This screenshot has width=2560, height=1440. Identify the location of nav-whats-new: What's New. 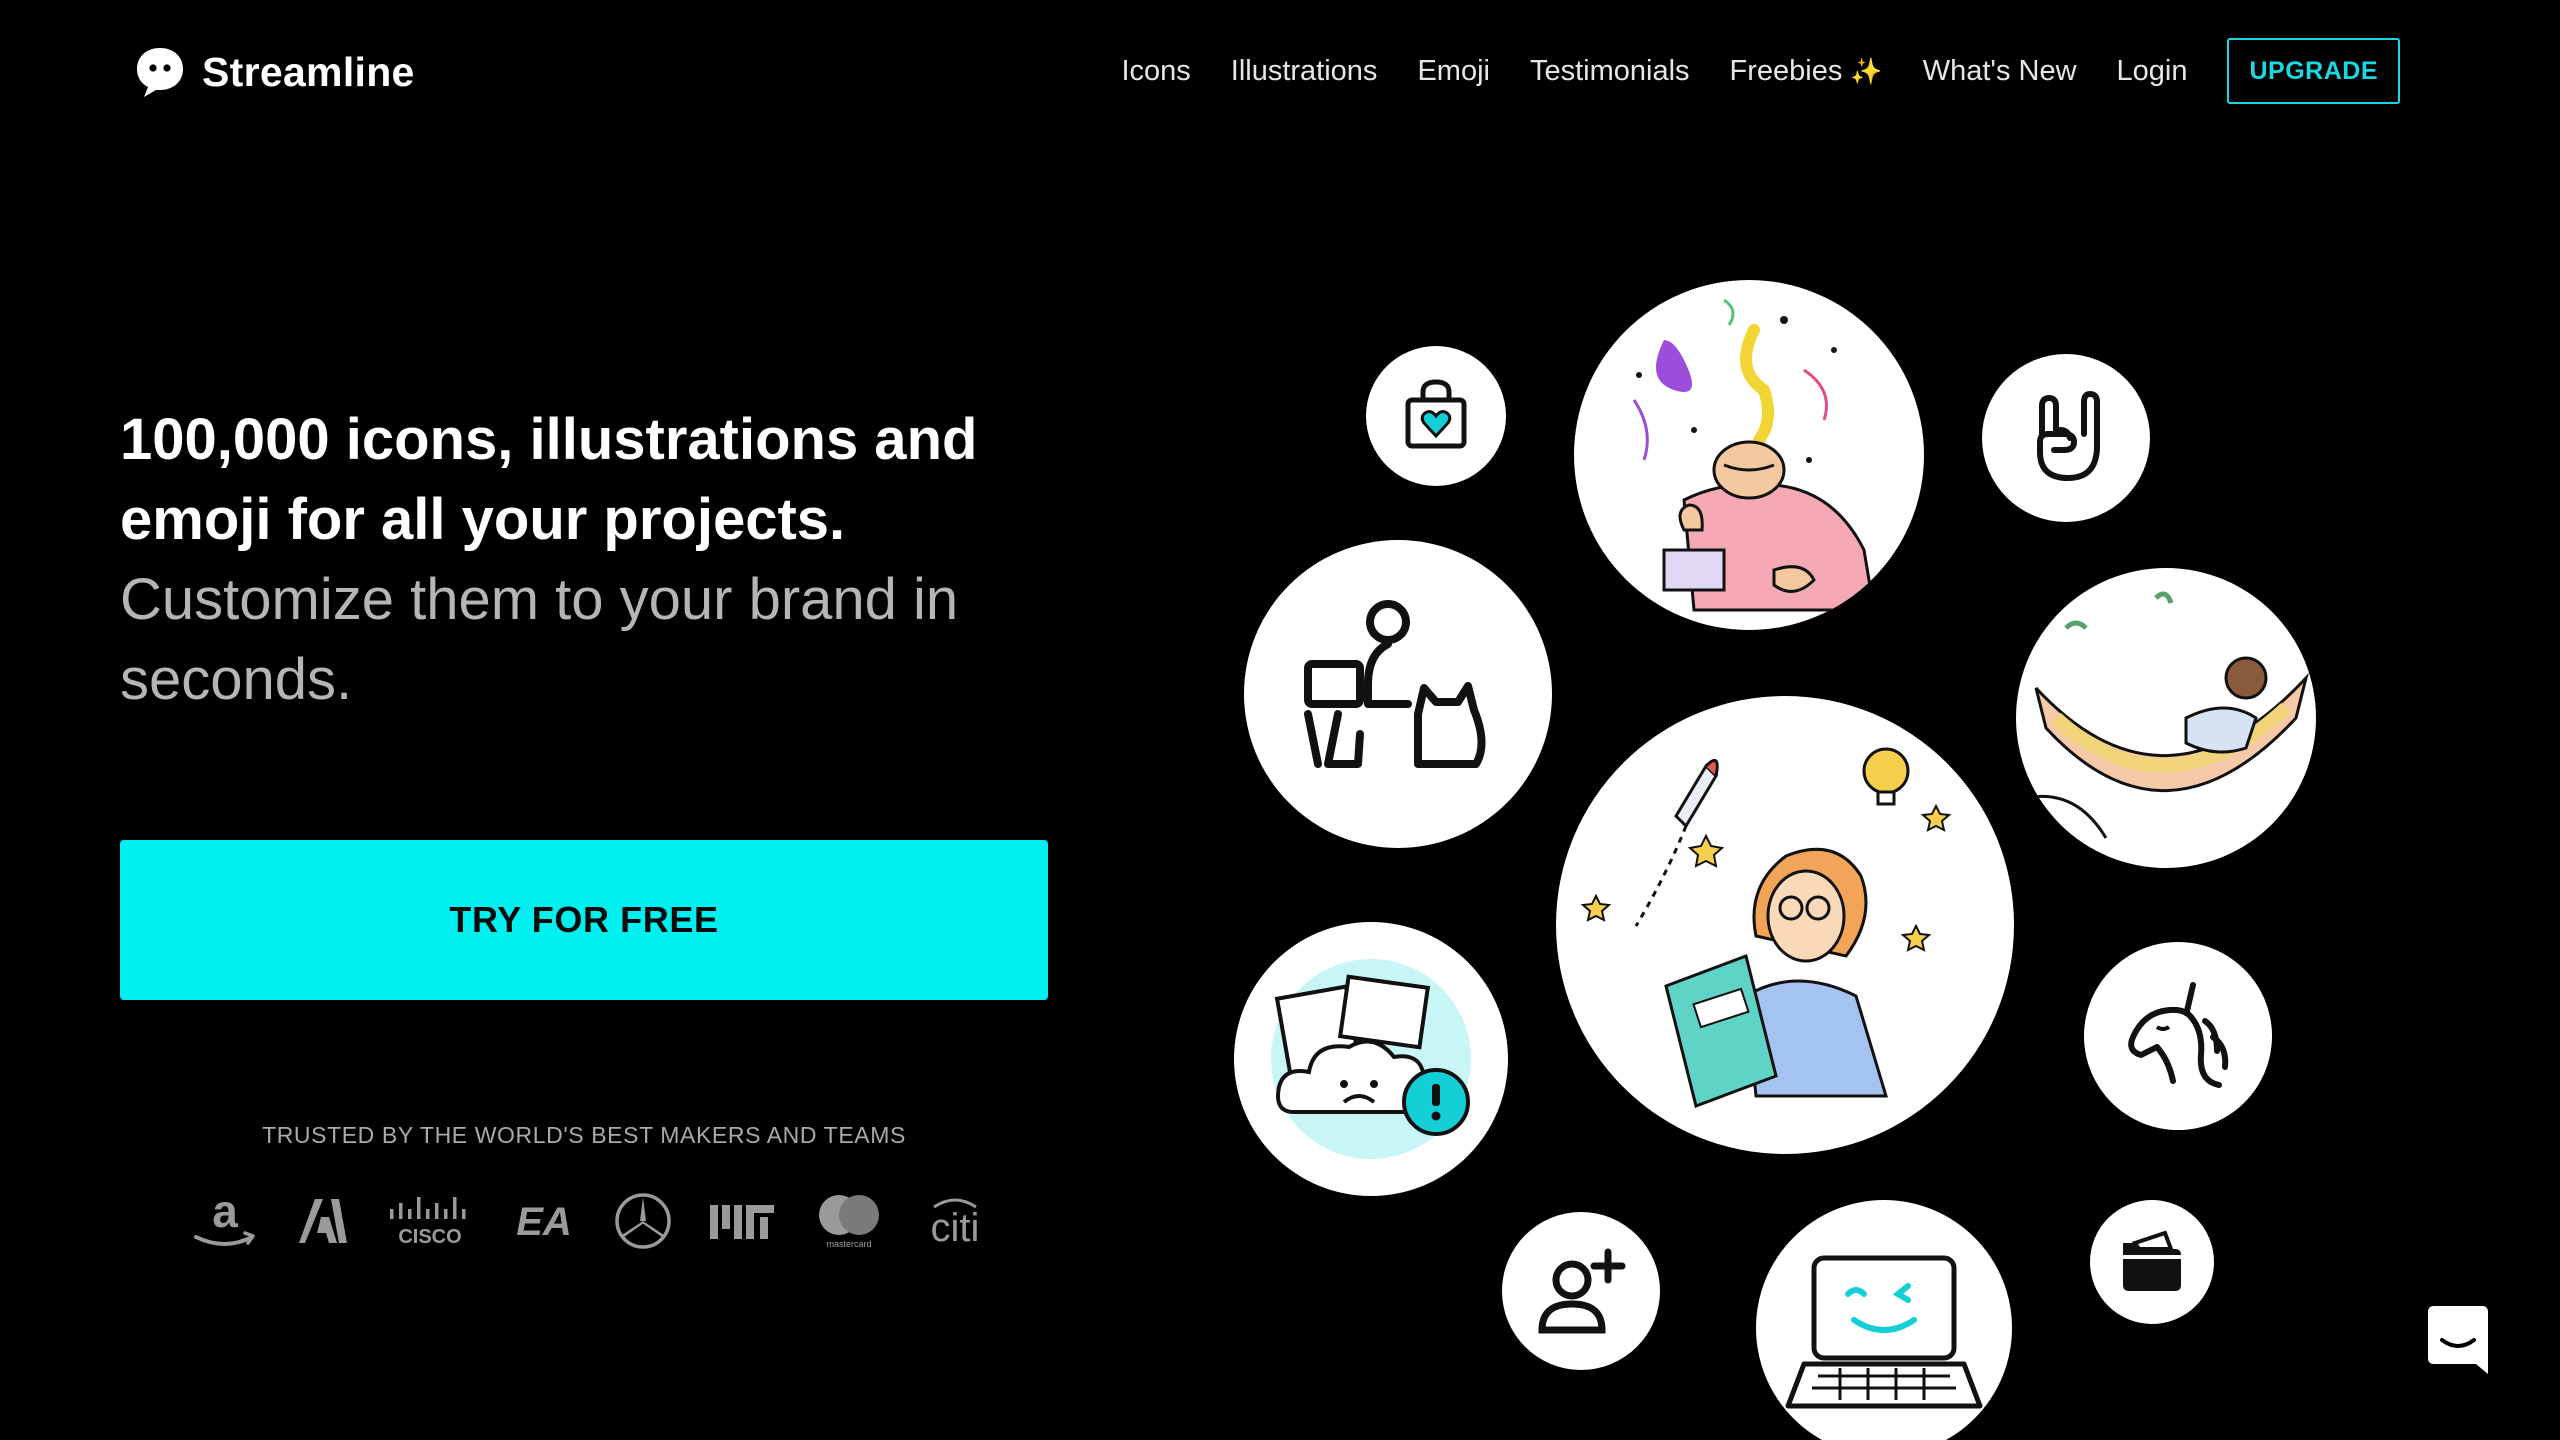
(2000, 71).